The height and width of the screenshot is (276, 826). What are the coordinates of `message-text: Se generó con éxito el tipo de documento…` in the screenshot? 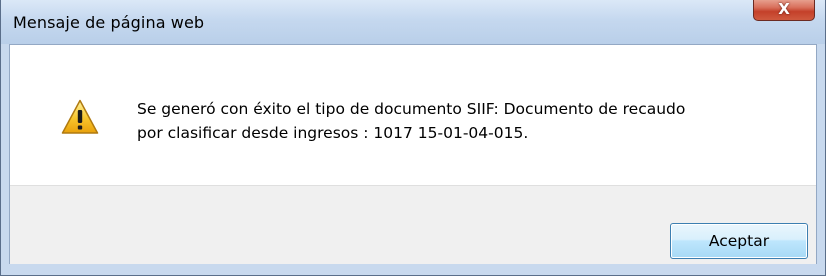 It's located at (467, 121).